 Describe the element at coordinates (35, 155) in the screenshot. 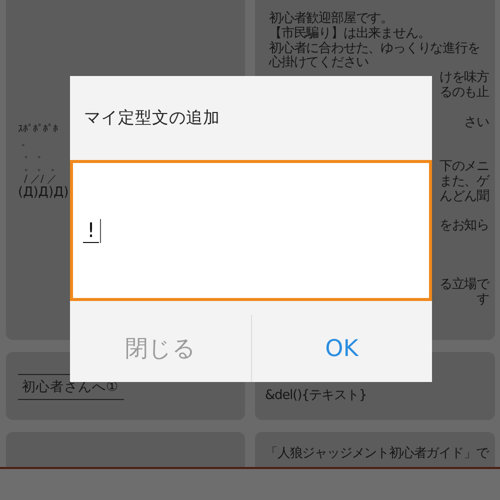

I see `ascii-art-line: 。 。` at that location.